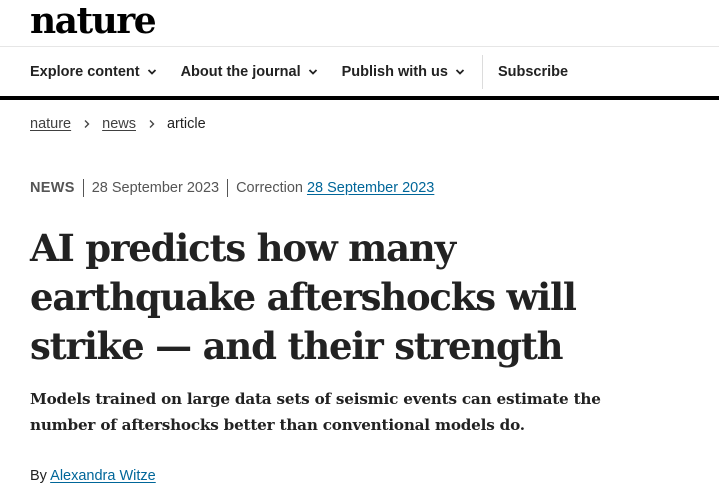 The image size is (719, 491). I want to click on byline-prefix: By, so click(38, 476).